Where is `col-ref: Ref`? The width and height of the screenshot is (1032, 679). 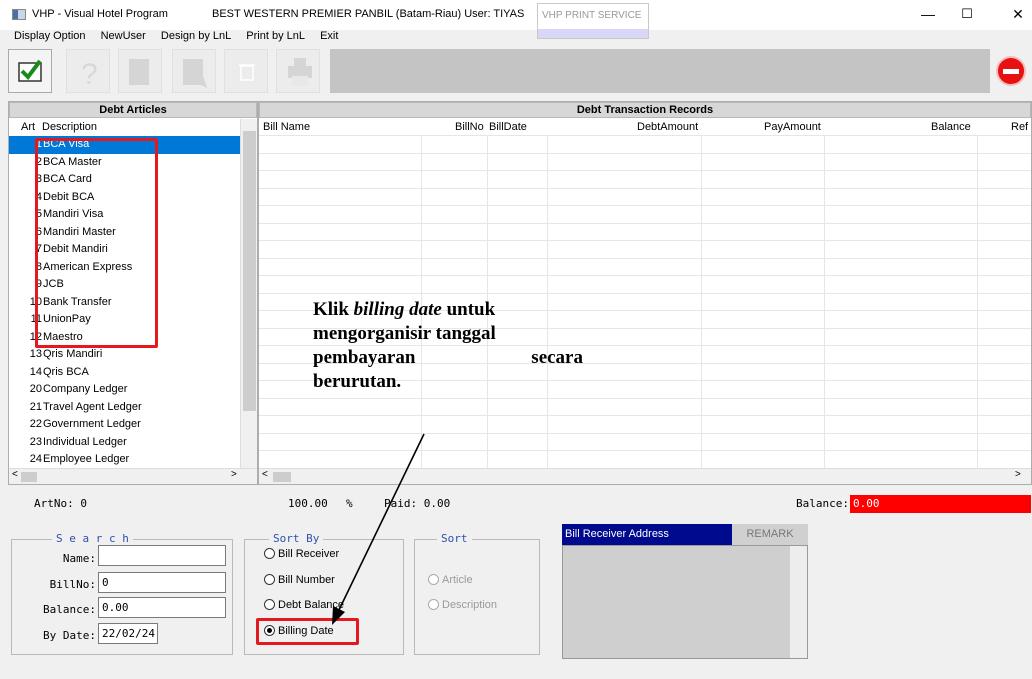 col-ref: Ref is located at coordinates (1019, 127).